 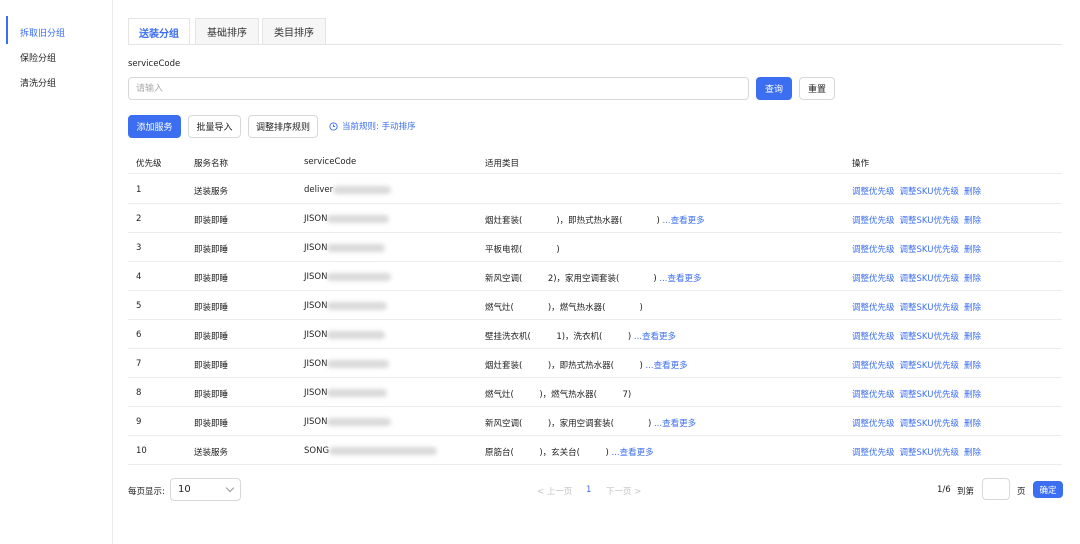 I want to click on sidebar-item-insurance: 保险分组, so click(x=38, y=57).